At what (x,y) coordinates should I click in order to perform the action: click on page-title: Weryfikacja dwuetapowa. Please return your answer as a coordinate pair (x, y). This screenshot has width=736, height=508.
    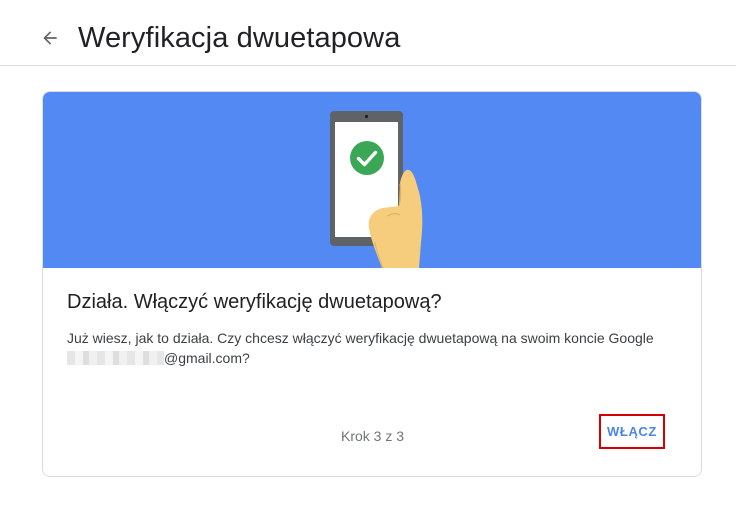
    Looking at the image, I should click on (239, 38).